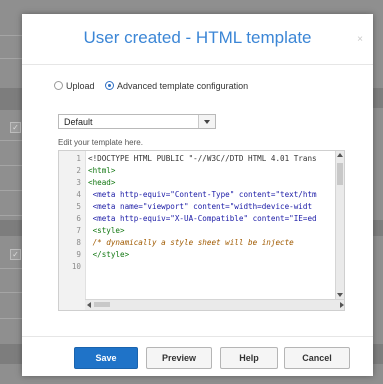  What do you see at coordinates (196, 171) in the screenshot?
I see `code-line: 2 <html>` at bounding box center [196, 171].